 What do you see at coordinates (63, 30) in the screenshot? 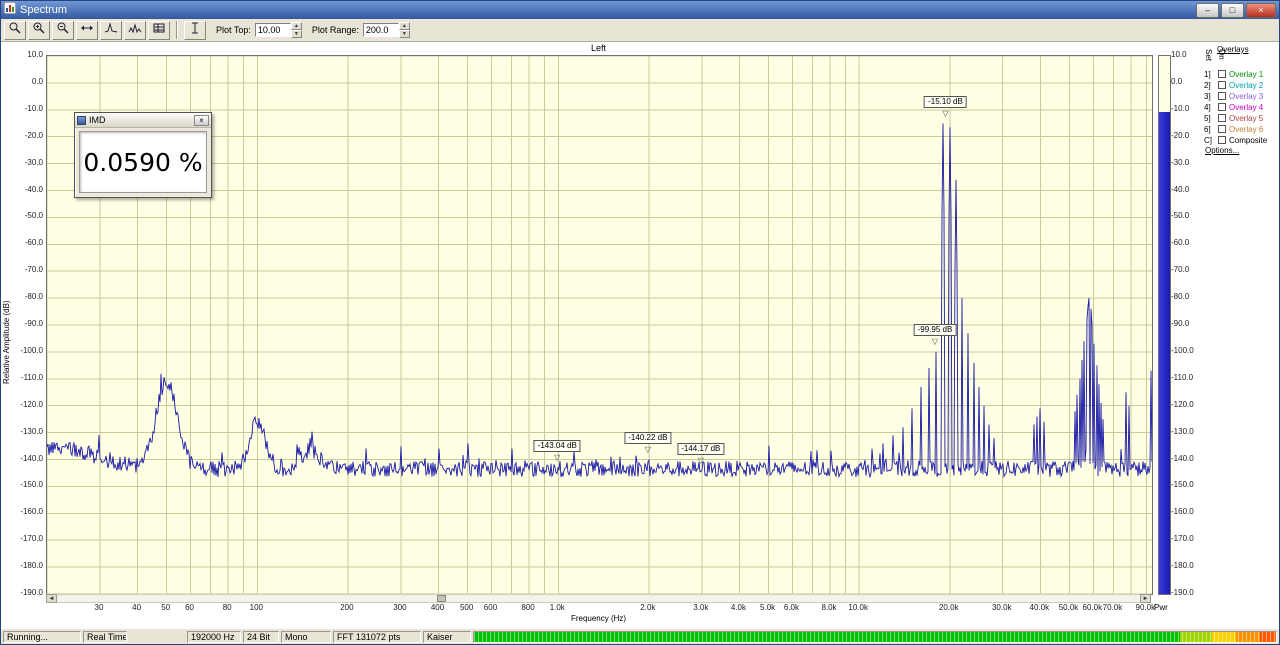
I see `zoom-out-button` at bounding box center [63, 30].